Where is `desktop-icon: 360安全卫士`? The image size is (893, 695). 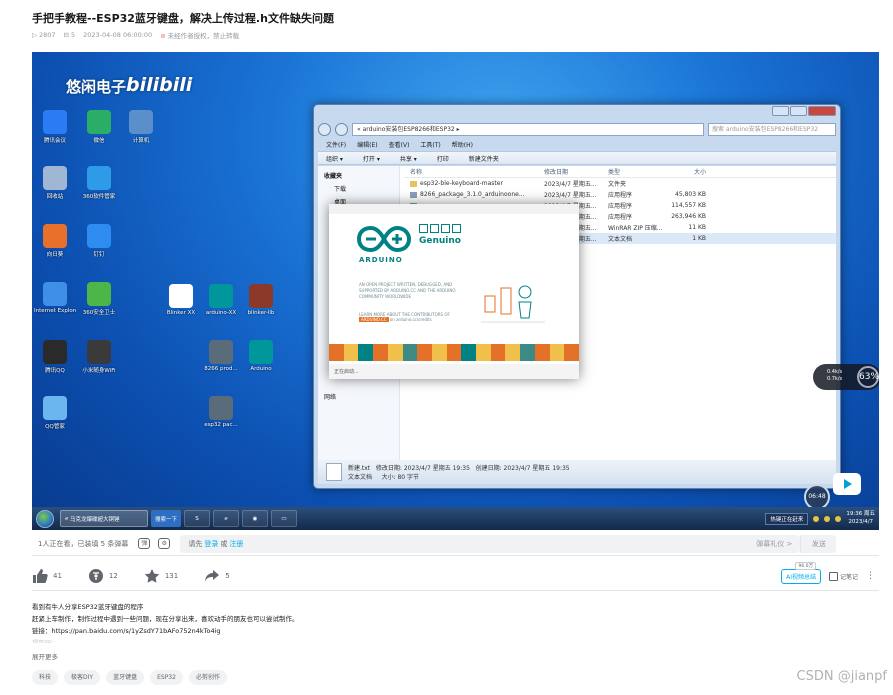 desktop-icon: 360安全卫士 is located at coordinates (99, 299).